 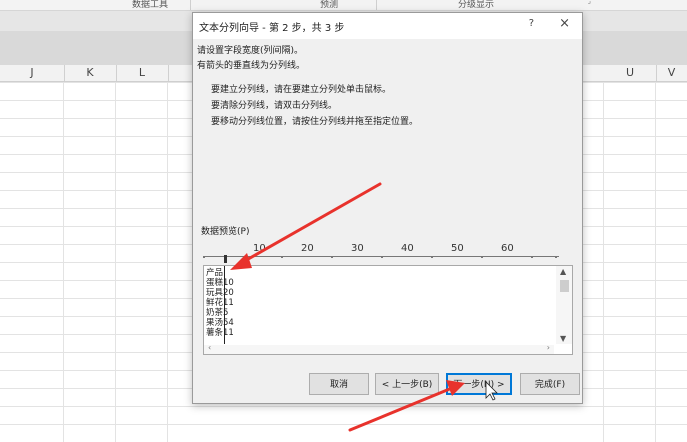 I want to click on preview-row: 鲜花11, so click(x=220, y=303).